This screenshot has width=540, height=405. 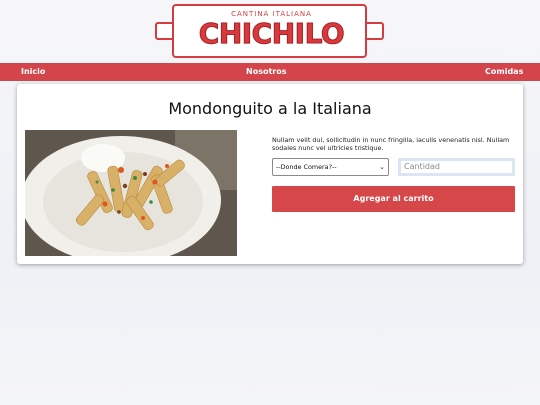 I want to click on brand-logo: CANTINA ITALIANA CHICHILO, so click(x=269, y=31).